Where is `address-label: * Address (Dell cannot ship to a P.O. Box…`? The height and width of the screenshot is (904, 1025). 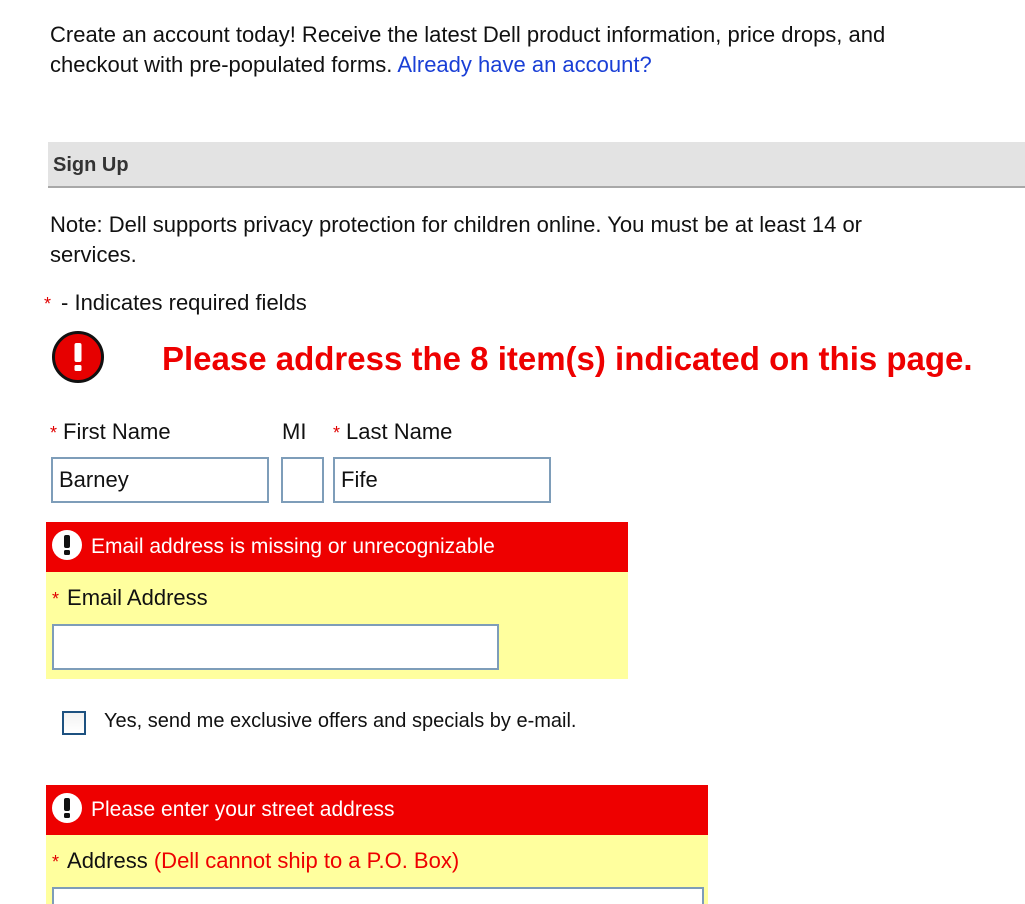 address-label: * Address (Dell cannot ship to a P.O. Box… is located at coordinates (255, 861).